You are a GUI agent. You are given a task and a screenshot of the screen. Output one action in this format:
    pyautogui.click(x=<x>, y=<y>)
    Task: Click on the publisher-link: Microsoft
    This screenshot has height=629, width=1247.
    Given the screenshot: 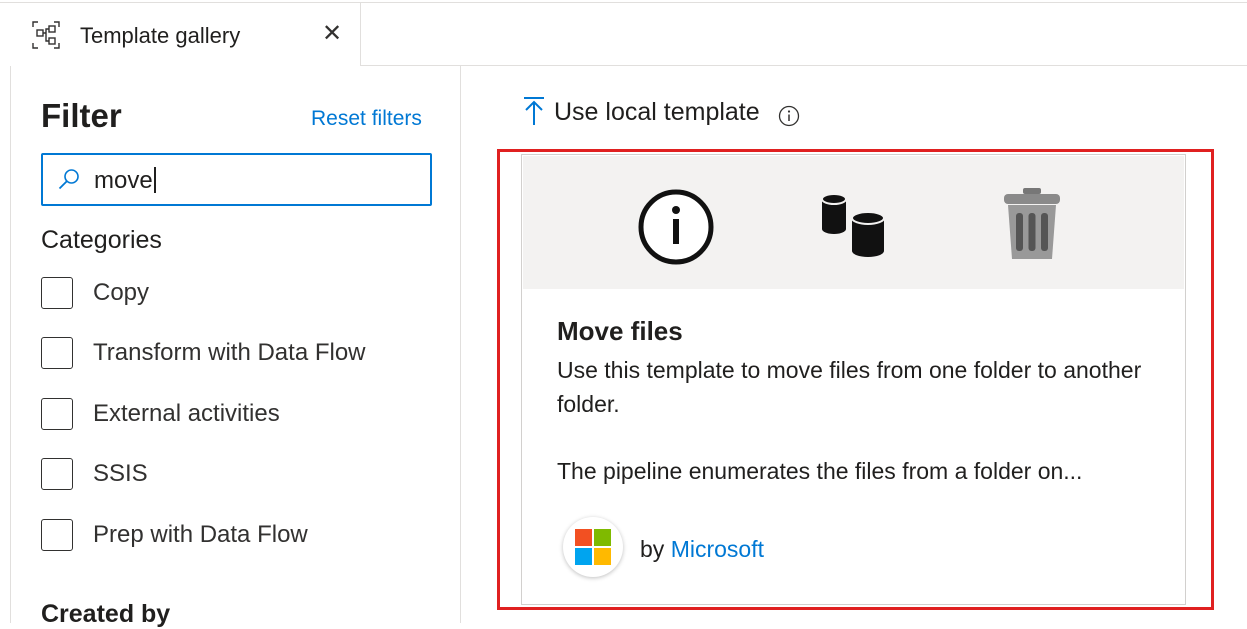 What is the action you would take?
    pyautogui.click(x=717, y=549)
    